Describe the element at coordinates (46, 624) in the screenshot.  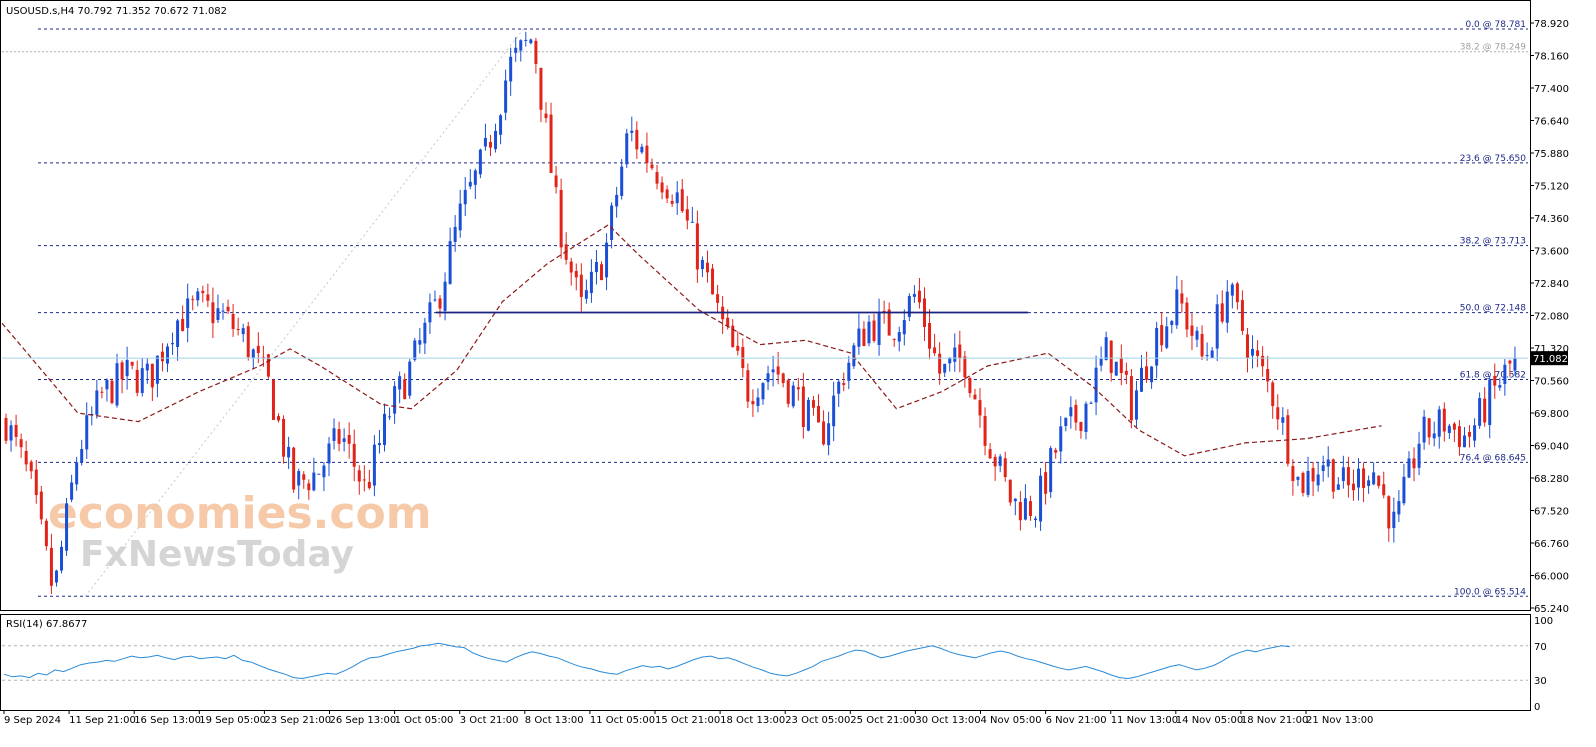
I see `rsi-title-label: RSI(14) 67.8677` at that location.